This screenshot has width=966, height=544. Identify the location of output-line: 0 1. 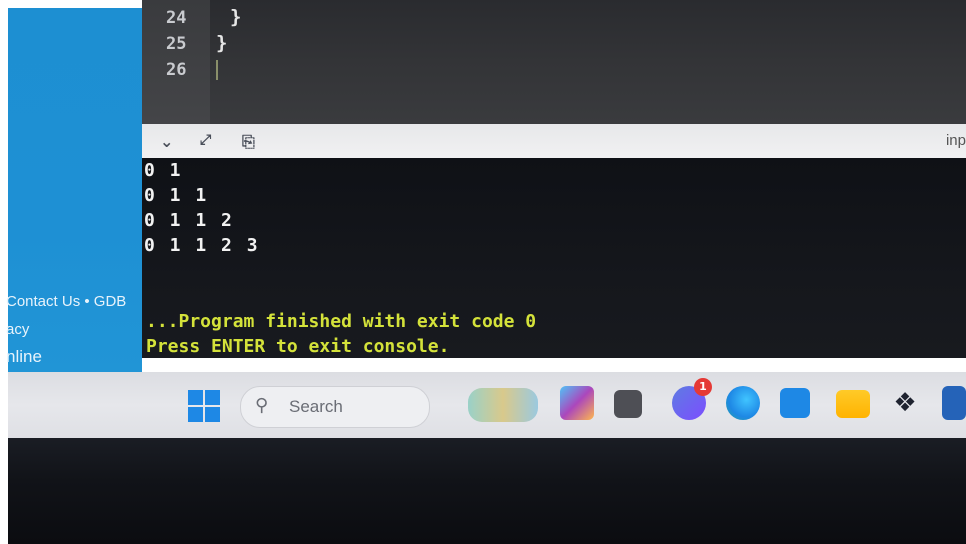
(163, 170).